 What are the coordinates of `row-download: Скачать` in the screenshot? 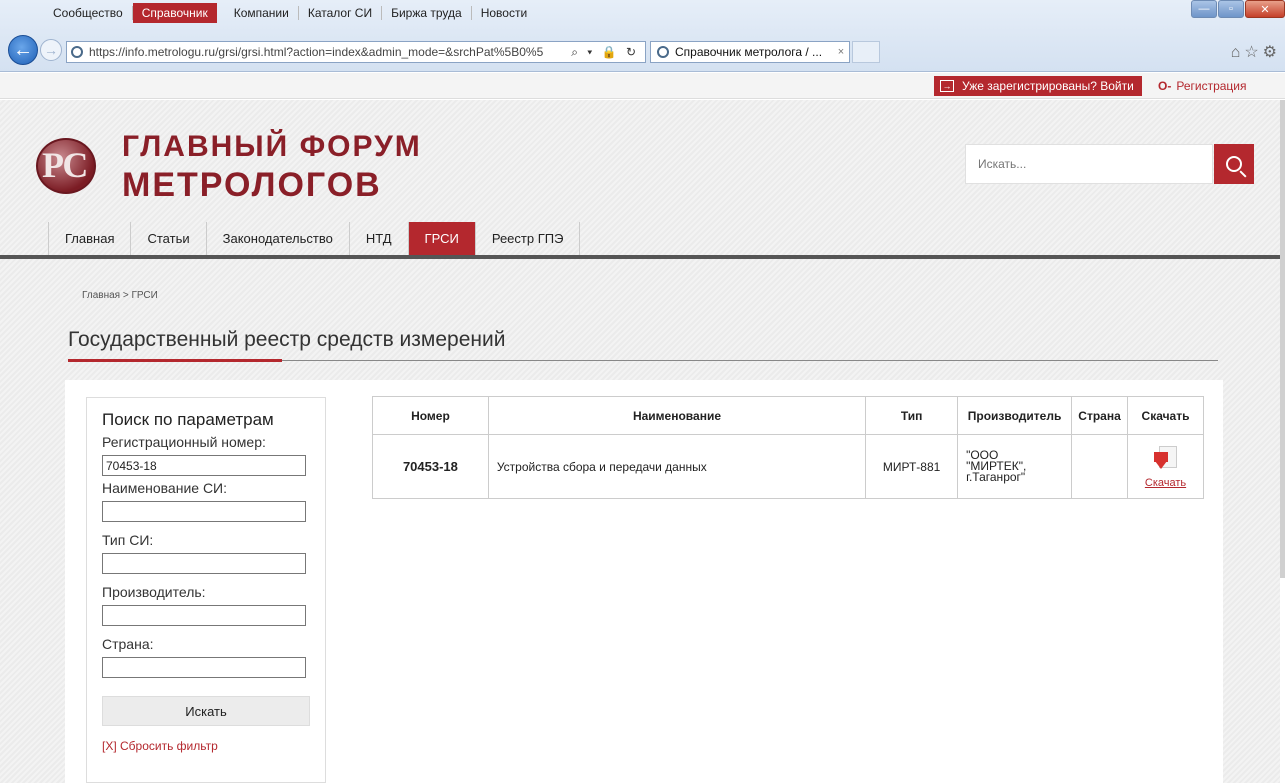 It's located at (1165, 466).